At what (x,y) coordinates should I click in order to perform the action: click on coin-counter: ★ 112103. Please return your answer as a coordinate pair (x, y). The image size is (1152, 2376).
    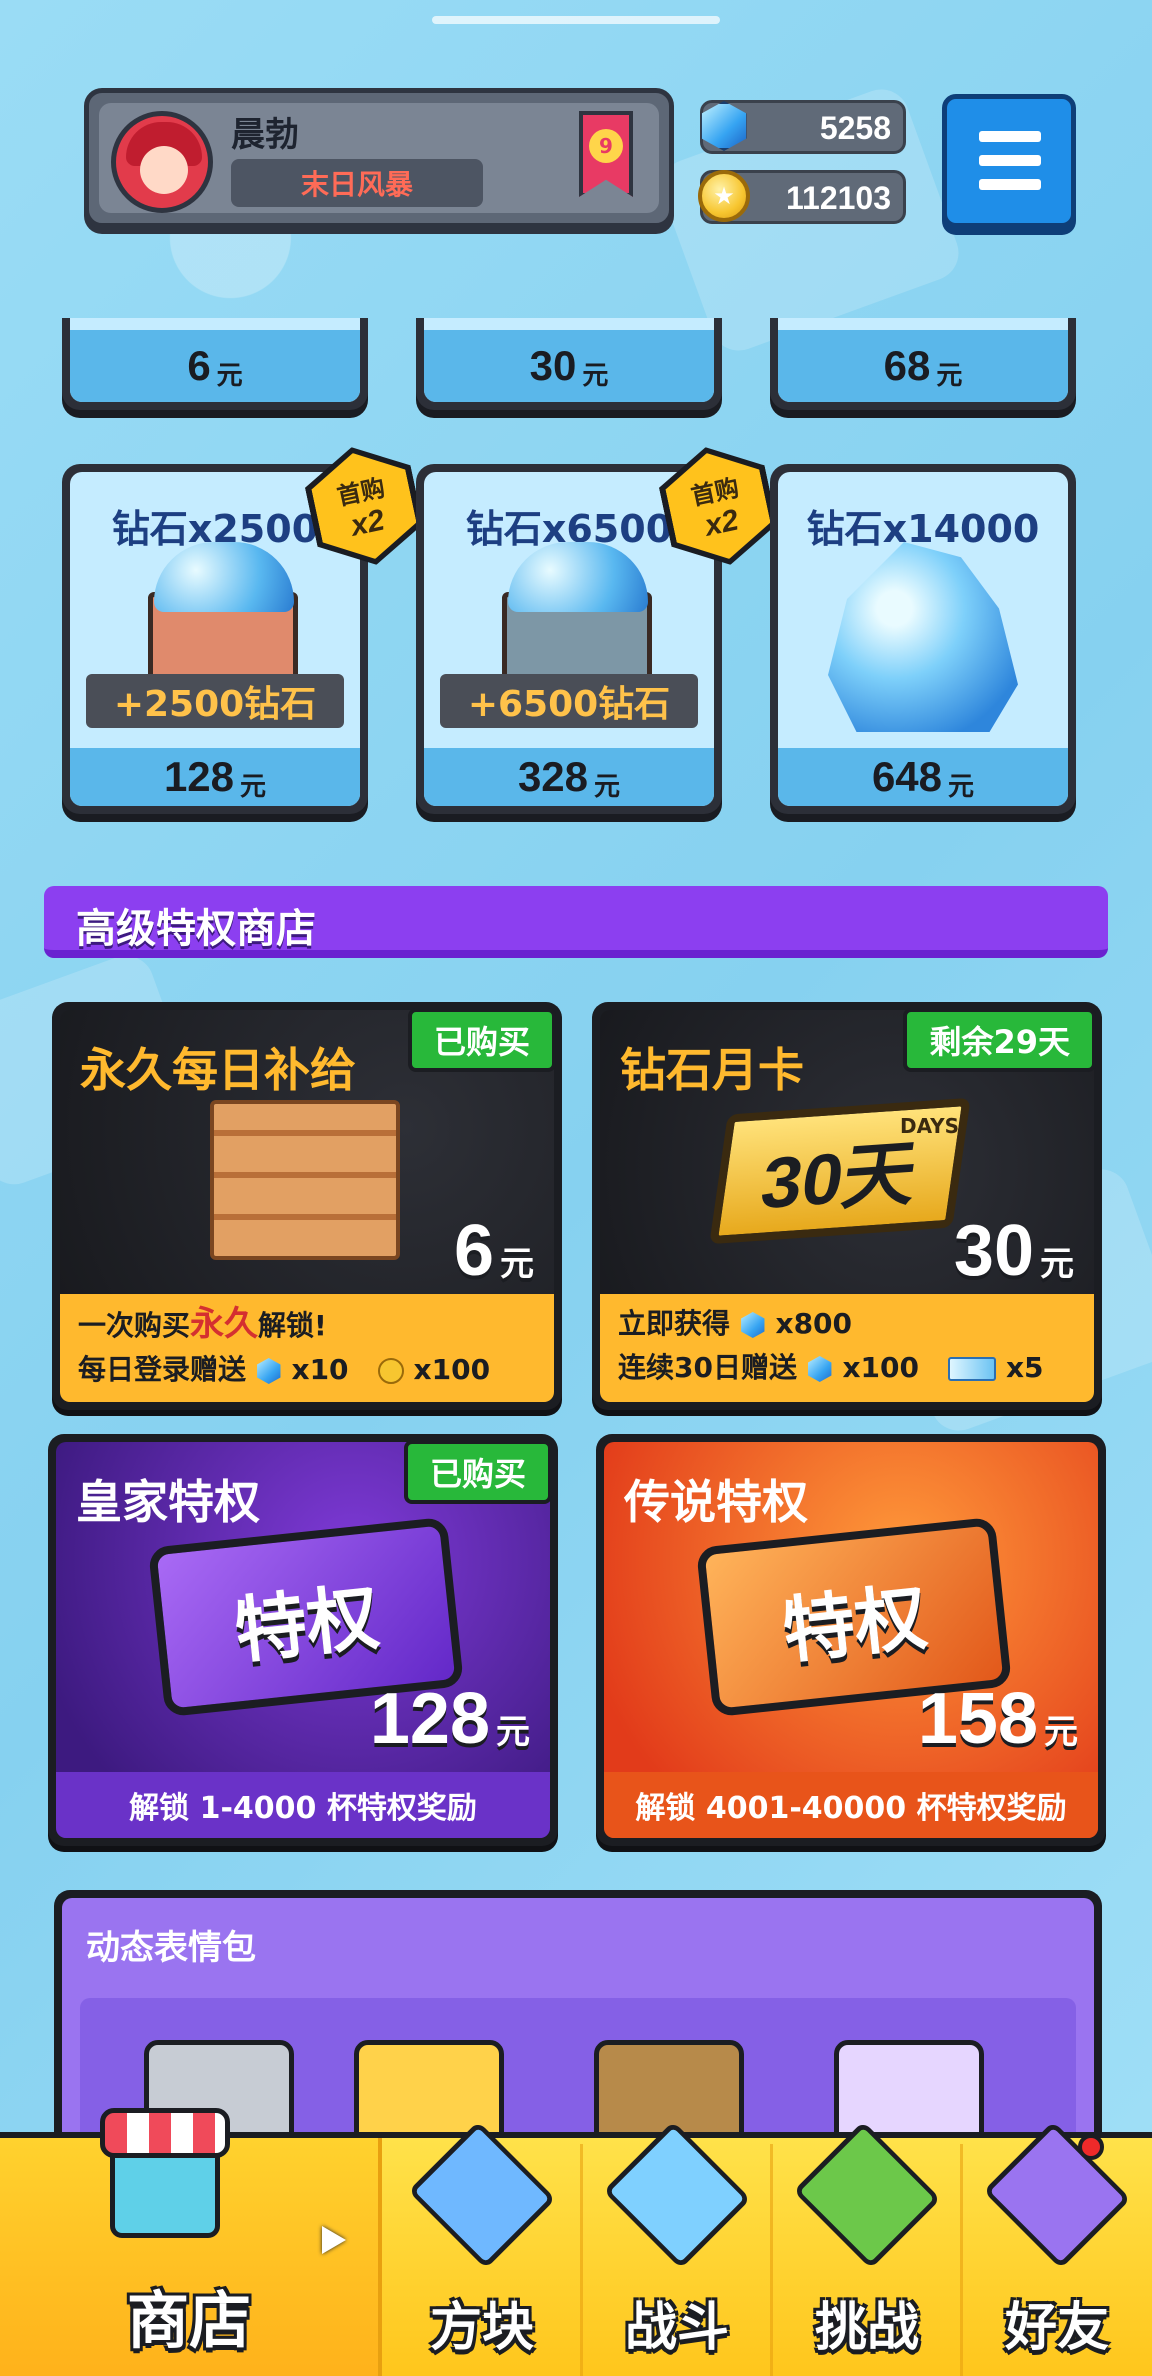
    Looking at the image, I should click on (802, 197).